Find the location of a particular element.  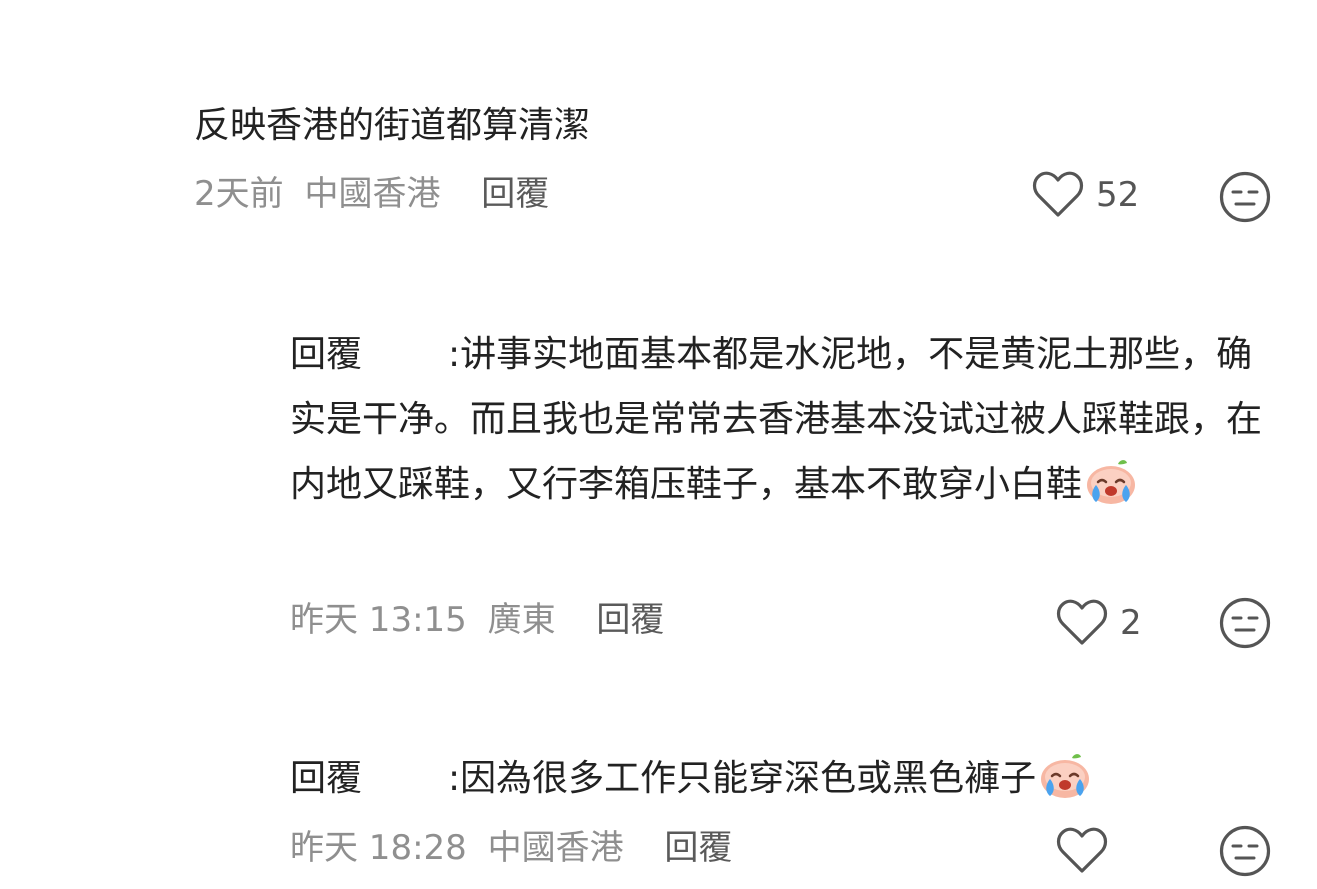

comment-location: 中國香港 is located at coordinates (372, 194).